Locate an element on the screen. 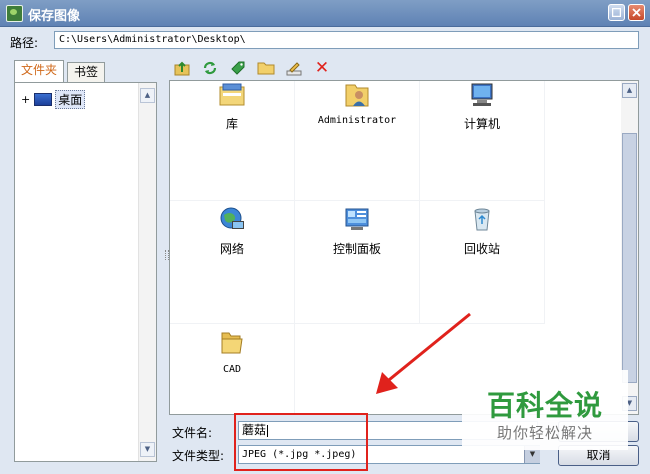 The image size is (650, 474). scroll-down-button: ▼ is located at coordinates (147, 449).